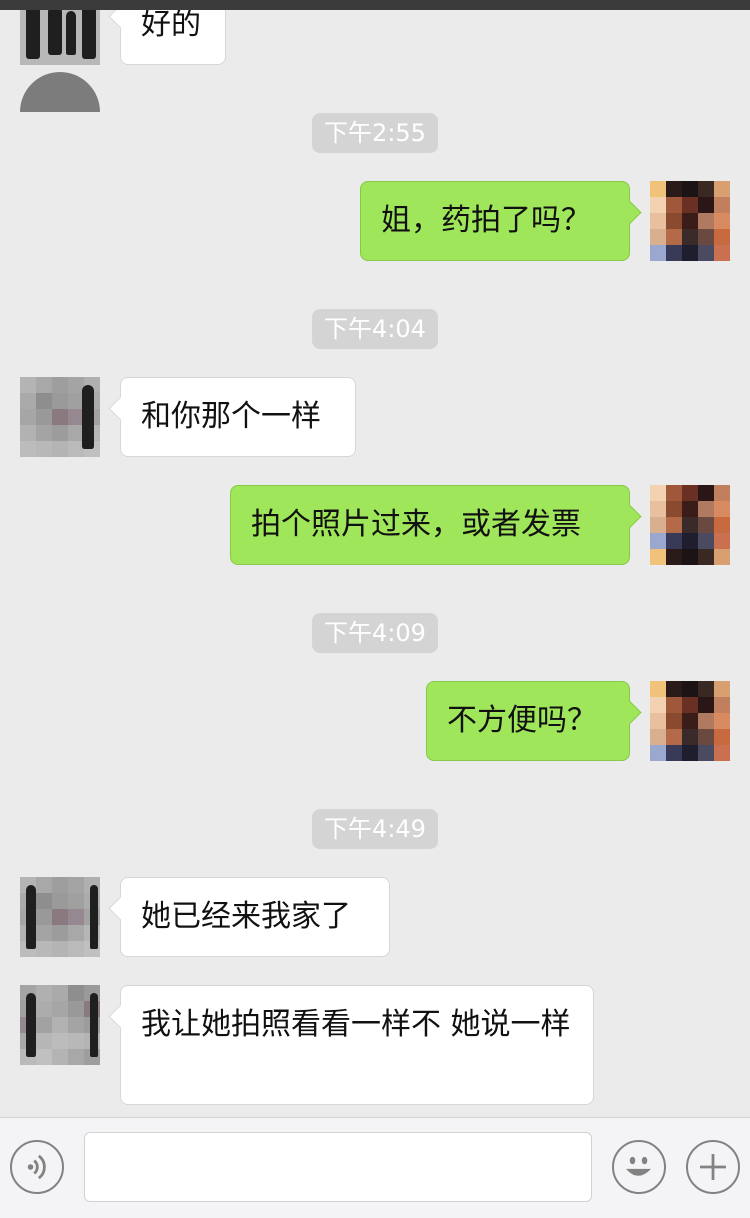  What do you see at coordinates (255, 917) in the screenshot?
I see `message-bubble-received: 她已经来我家了` at bounding box center [255, 917].